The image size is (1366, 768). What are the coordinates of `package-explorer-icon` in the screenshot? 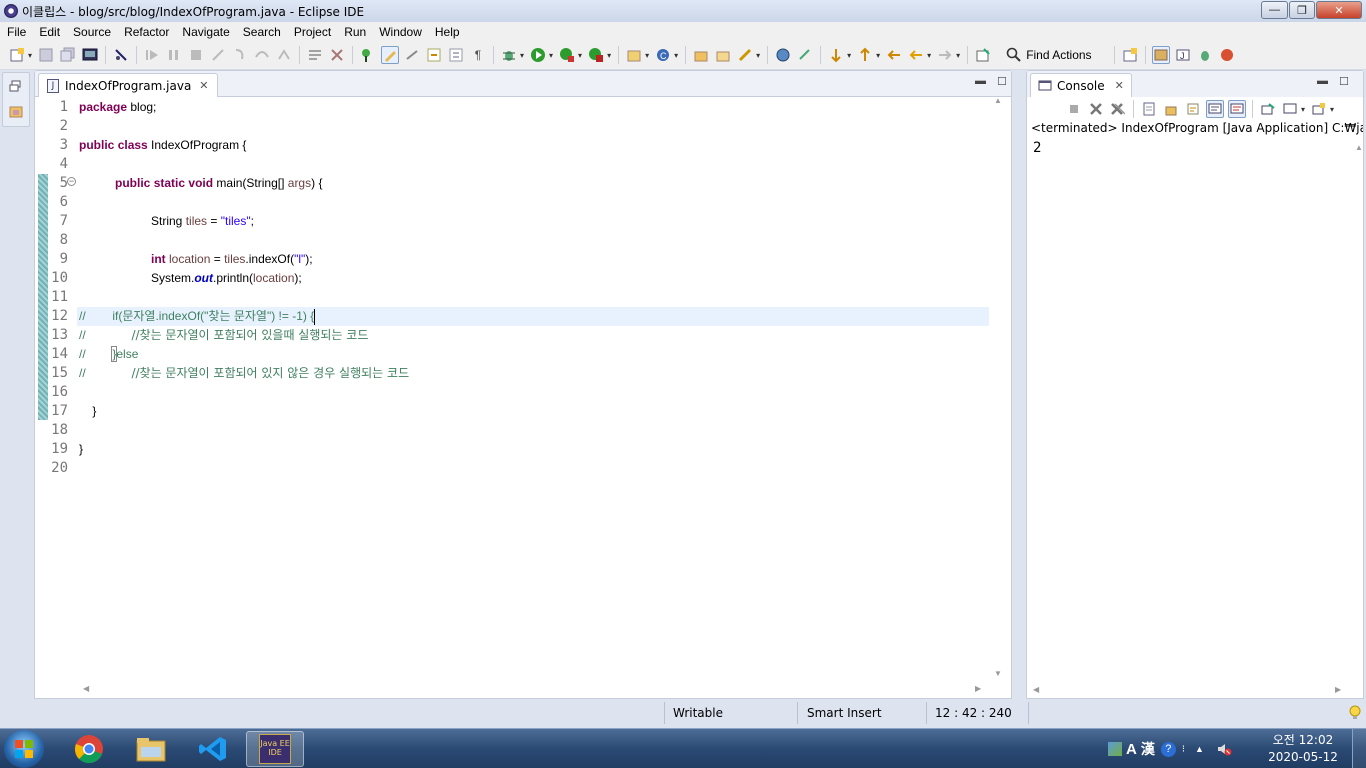 It's located at (16, 111).